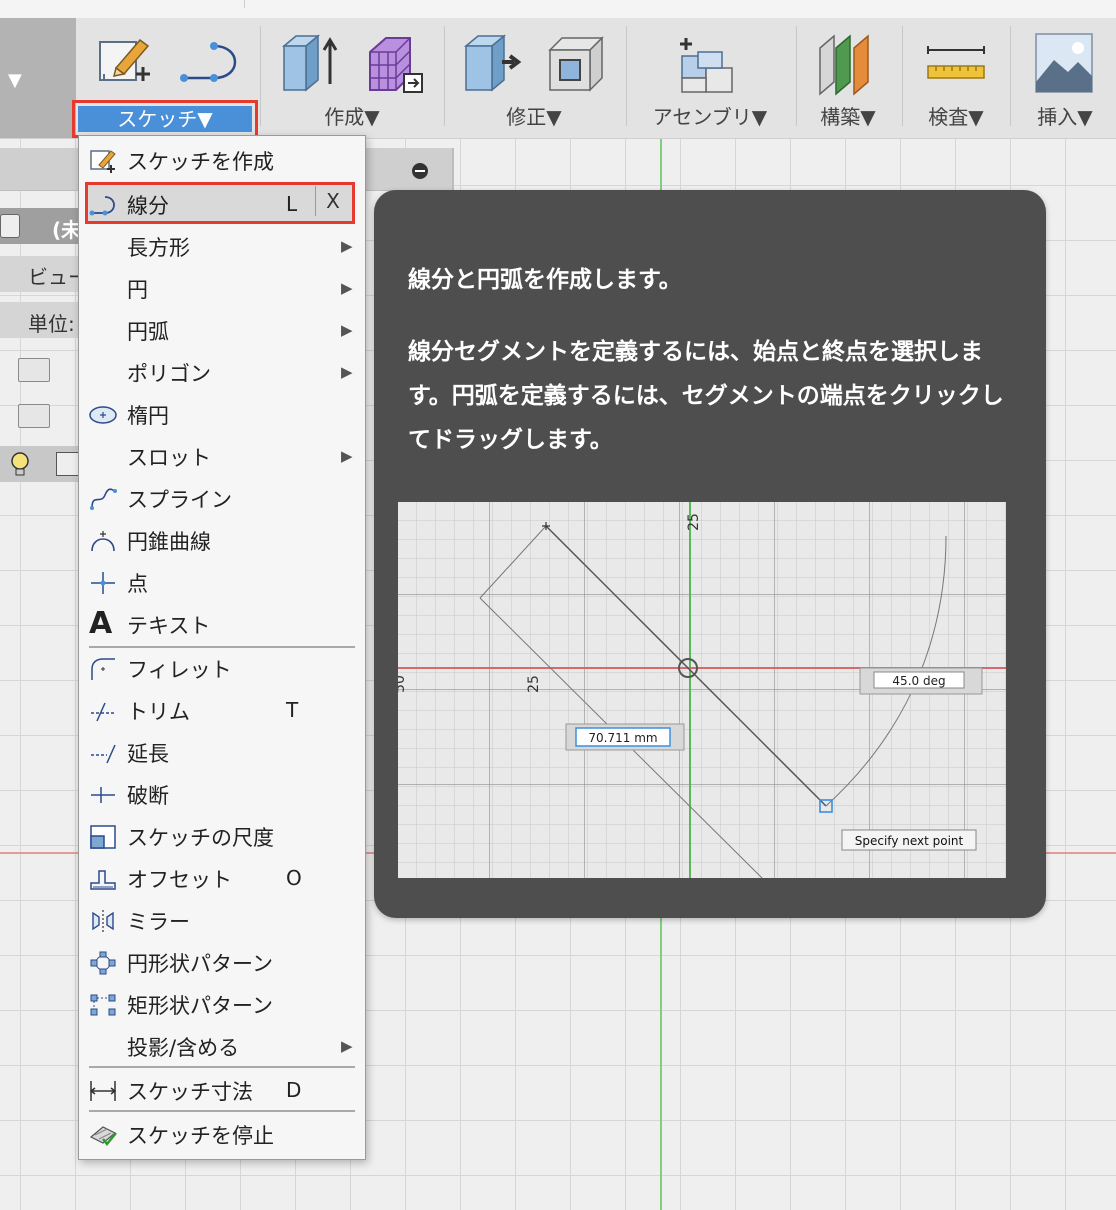  I want to click on line-icon, so click(210, 63).